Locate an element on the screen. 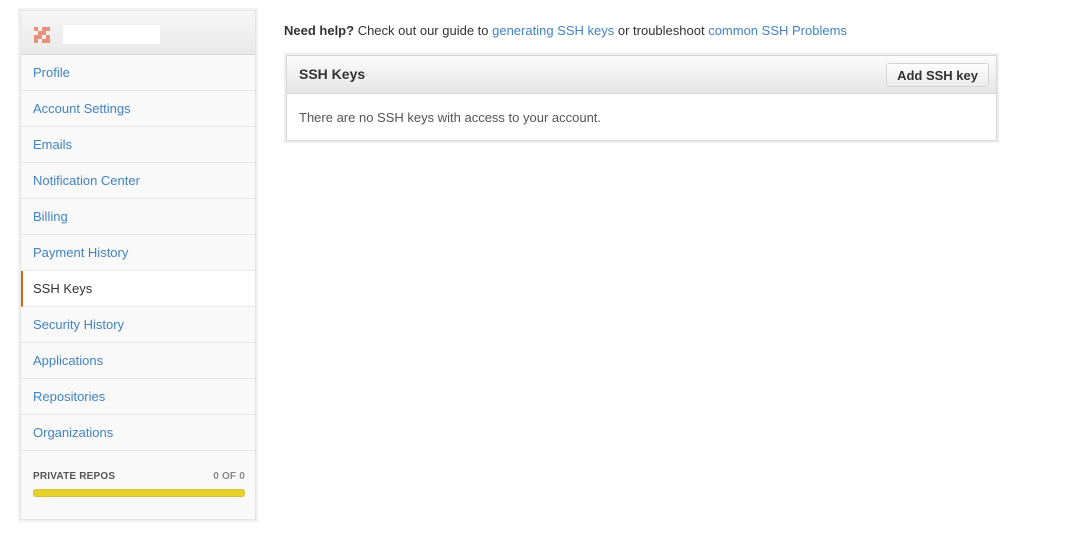 This screenshot has height=534, width=1080. panel-header: SSH Keys Add SSH key is located at coordinates (641, 75).